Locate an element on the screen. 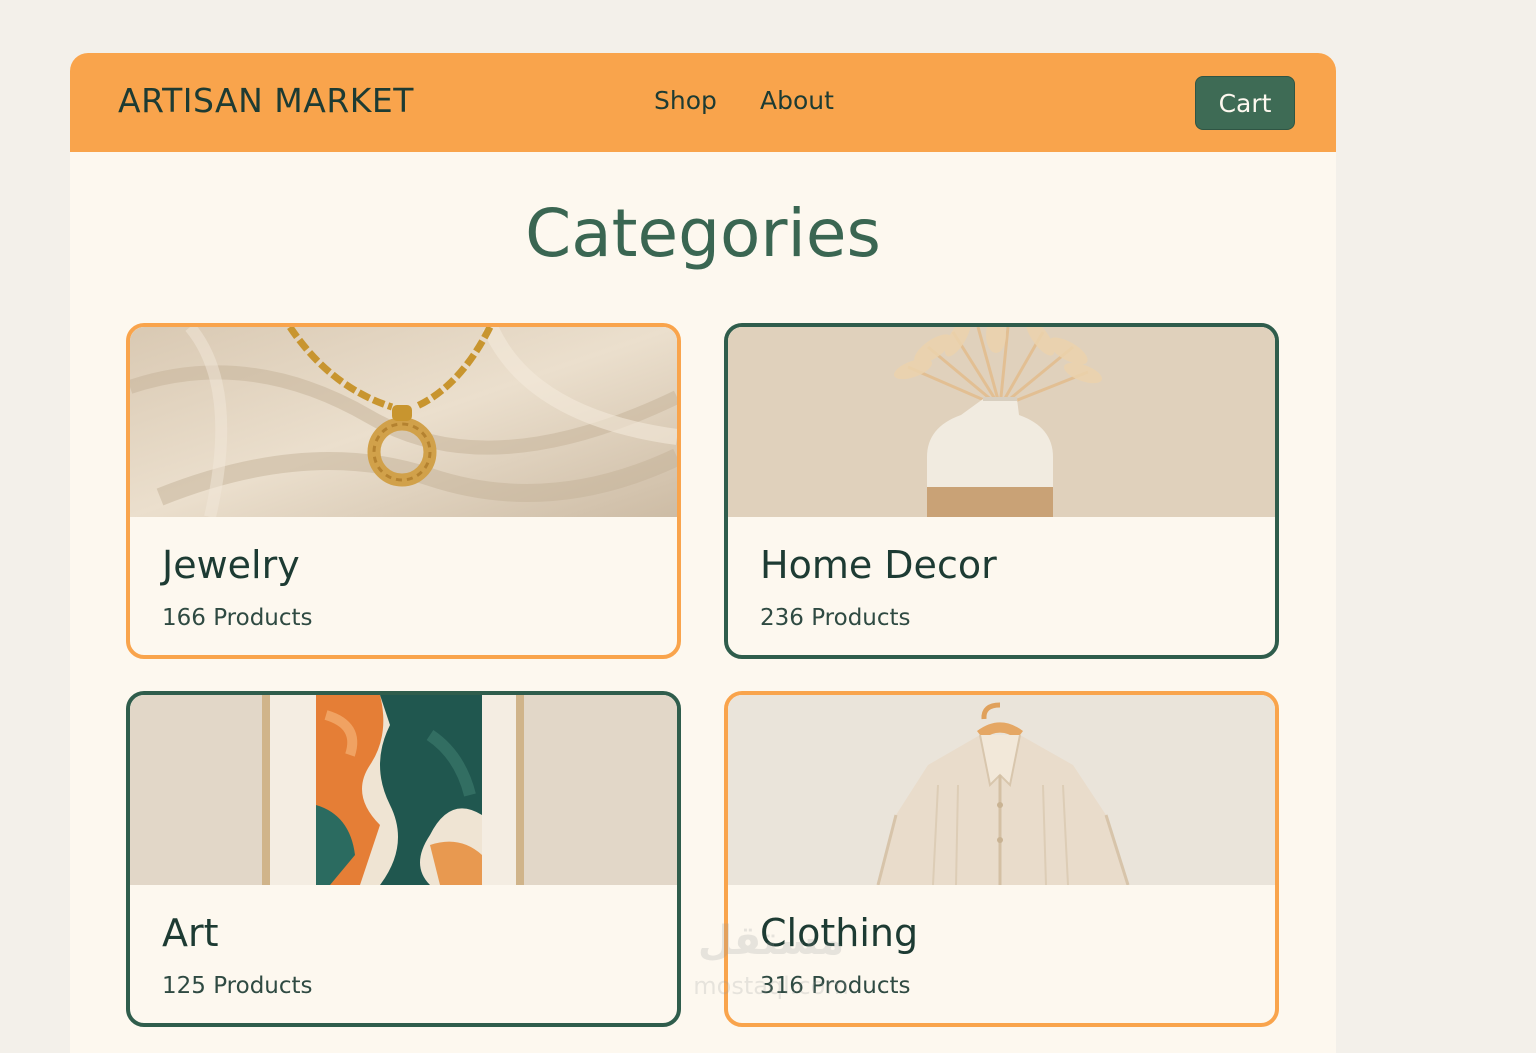  category-card-home-decor: Home Decor 236 Products is located at coordinates (1001, 491).